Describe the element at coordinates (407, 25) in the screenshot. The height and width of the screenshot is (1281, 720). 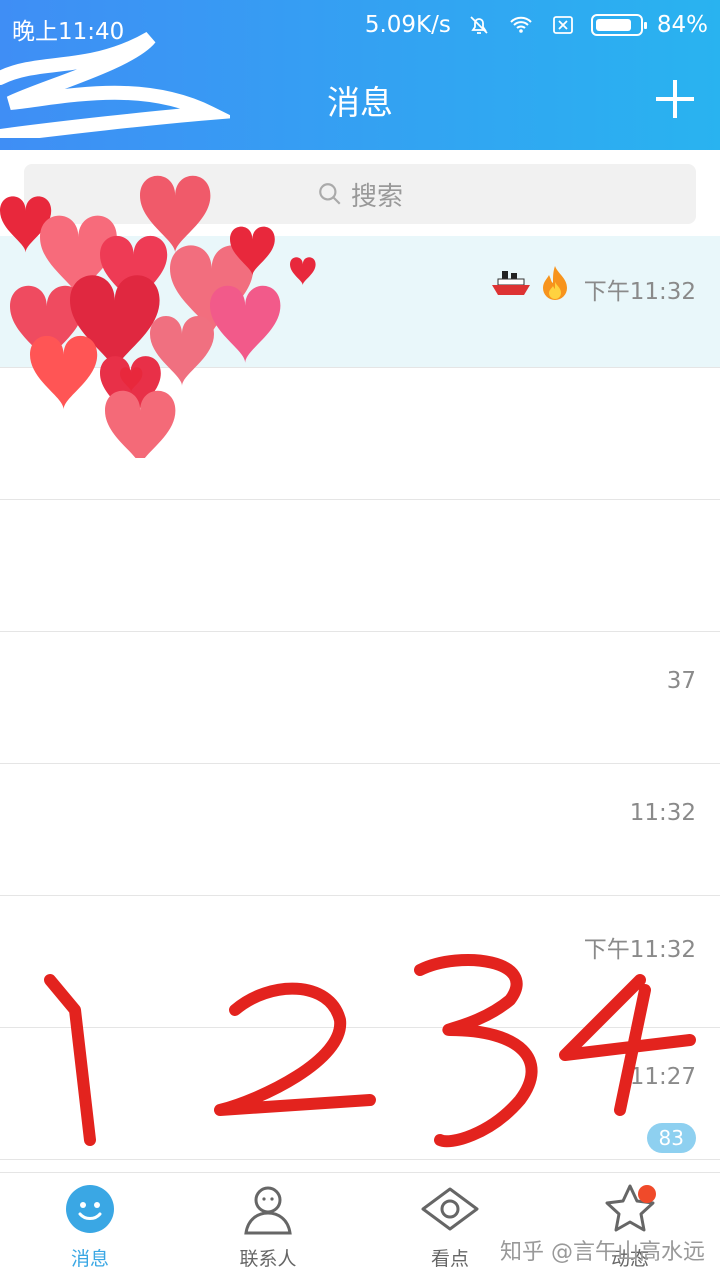
I see `network-speed: 5.09K/s` at that location.